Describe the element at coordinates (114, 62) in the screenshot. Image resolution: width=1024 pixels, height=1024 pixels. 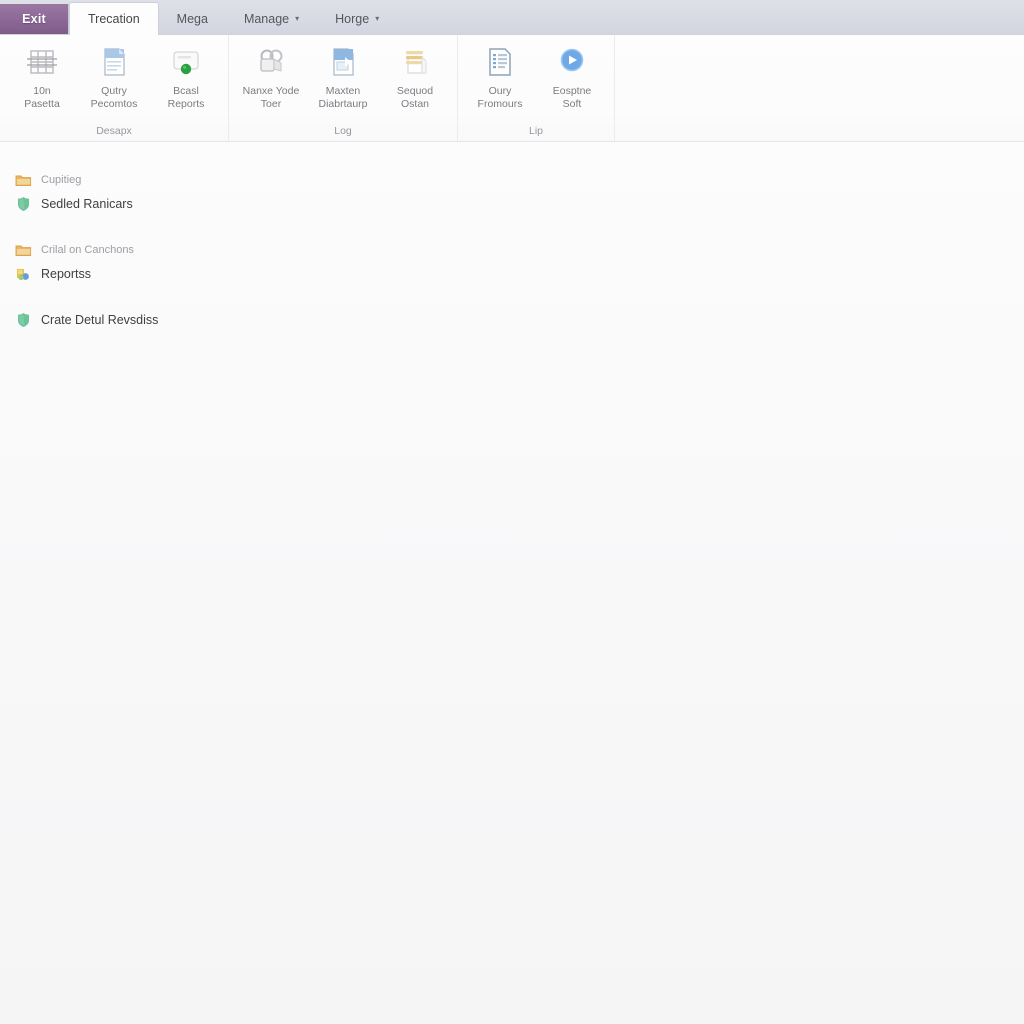
I see `blue-document-icon` at that location.